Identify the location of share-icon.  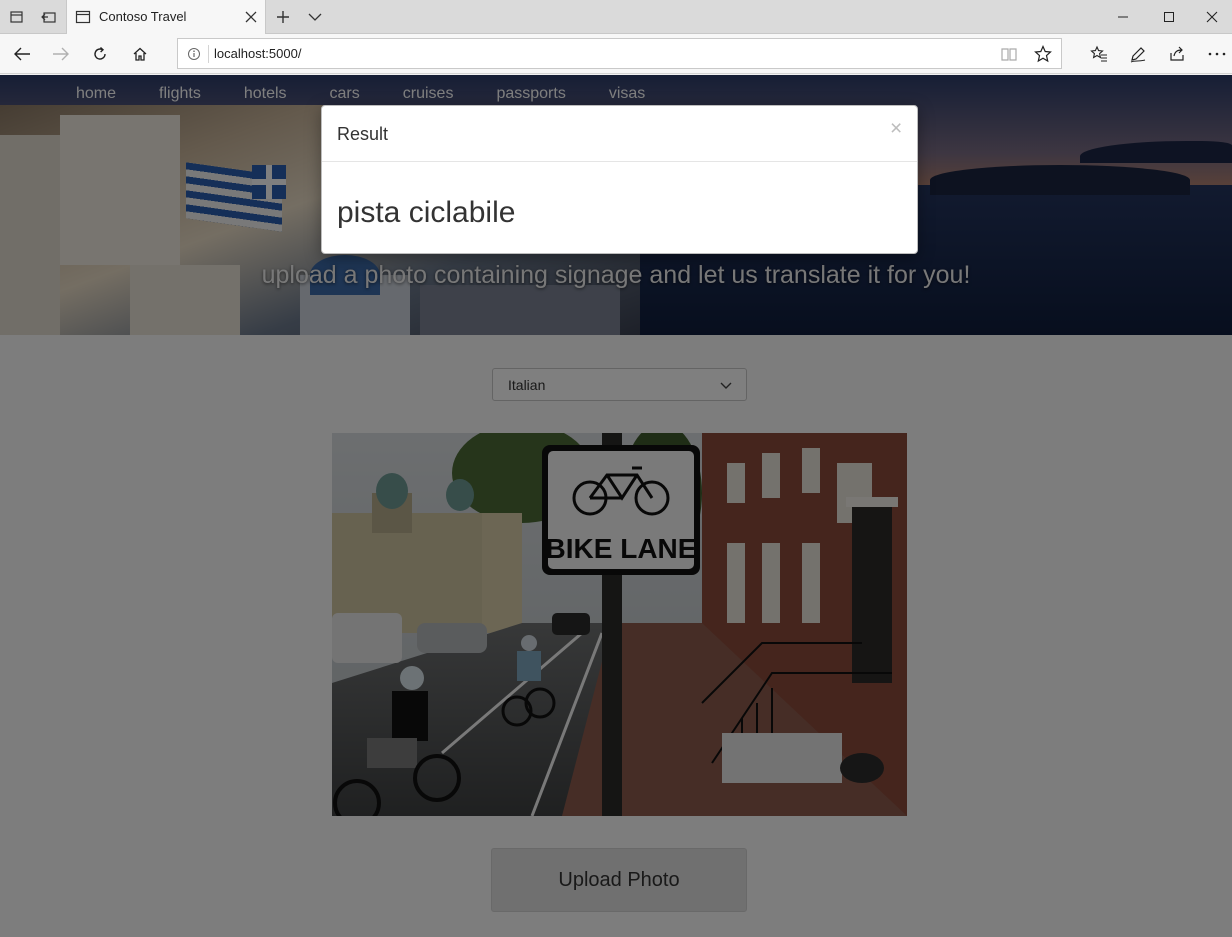
(1177, 54).